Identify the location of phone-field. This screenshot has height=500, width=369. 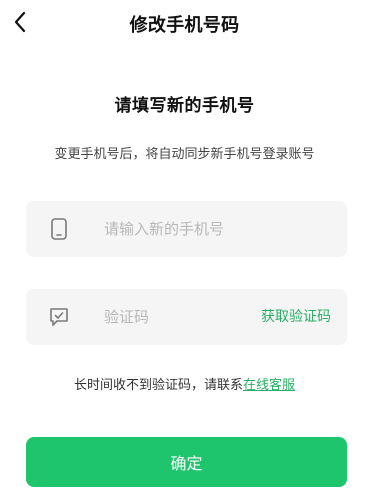
(186, 229).